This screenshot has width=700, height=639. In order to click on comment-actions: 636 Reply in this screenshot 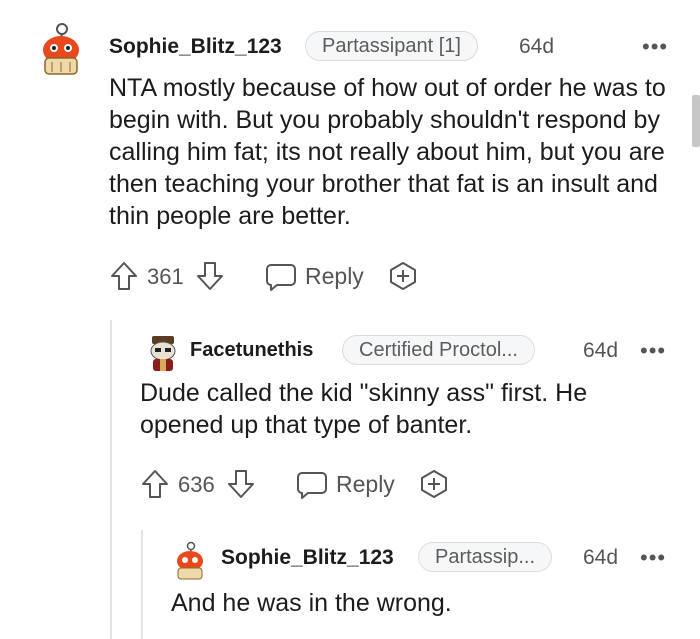, I will do `click(300, 485)`.